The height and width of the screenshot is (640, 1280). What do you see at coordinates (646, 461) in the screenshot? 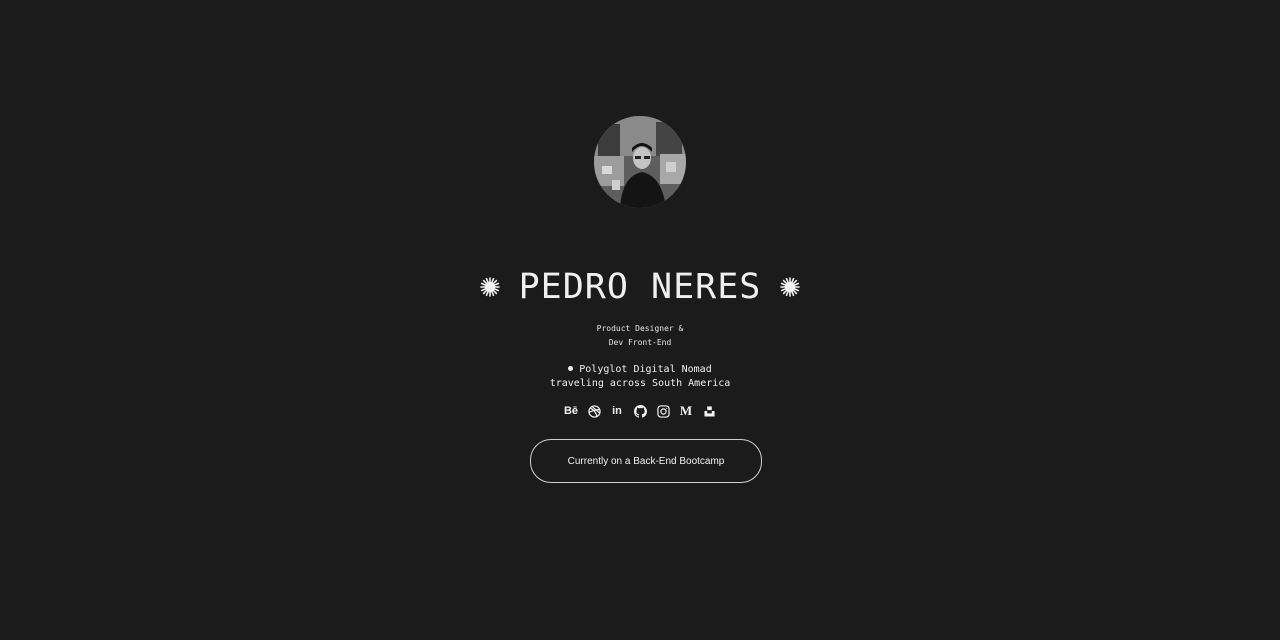
I see `bootcamp-status-button: Currently on a Back-End Bootcamp` at bounding box center [646, 461].